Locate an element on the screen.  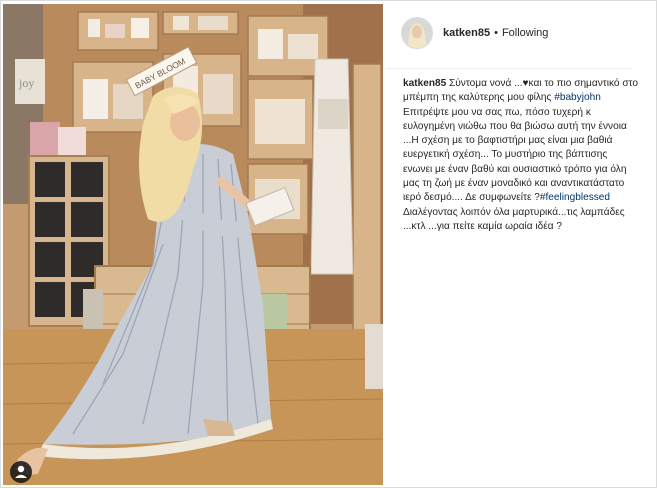
username-link: katken85 is located at coordinates (466, 33).